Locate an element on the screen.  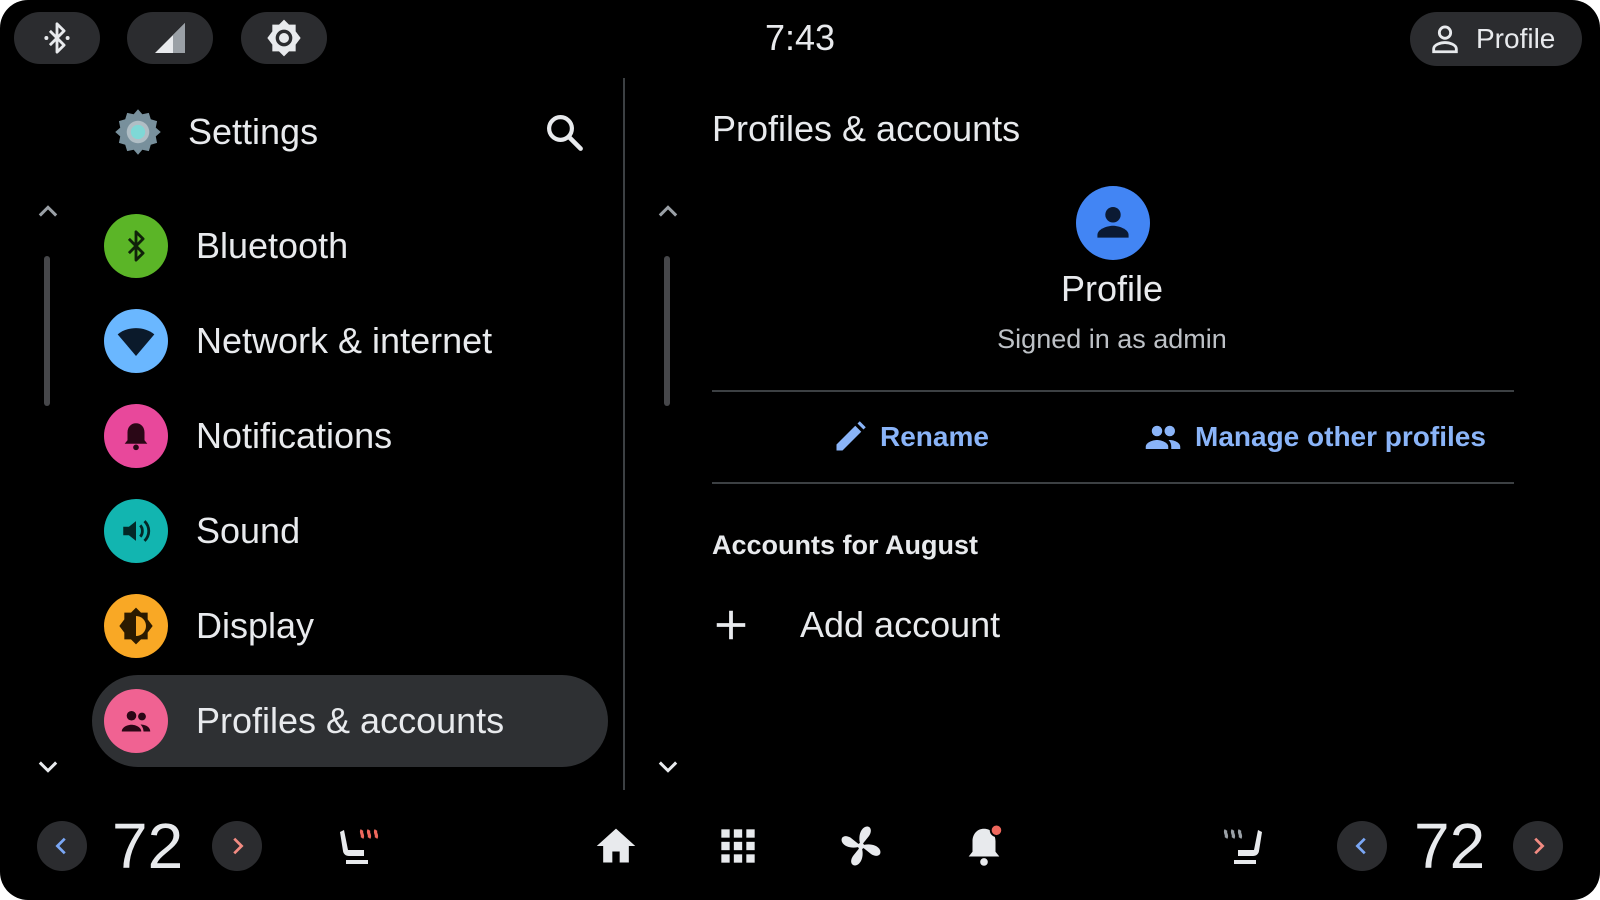
search-button is located at coordinates (564, 132).